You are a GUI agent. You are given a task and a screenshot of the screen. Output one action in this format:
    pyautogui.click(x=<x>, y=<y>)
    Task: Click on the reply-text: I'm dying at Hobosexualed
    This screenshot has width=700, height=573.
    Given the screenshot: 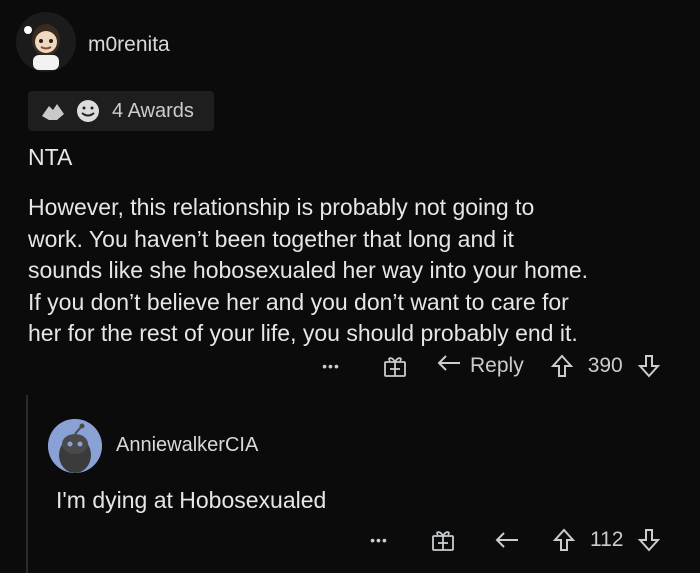 What is the action you would take?
    pyautogui.click(x=191, y=500)
    